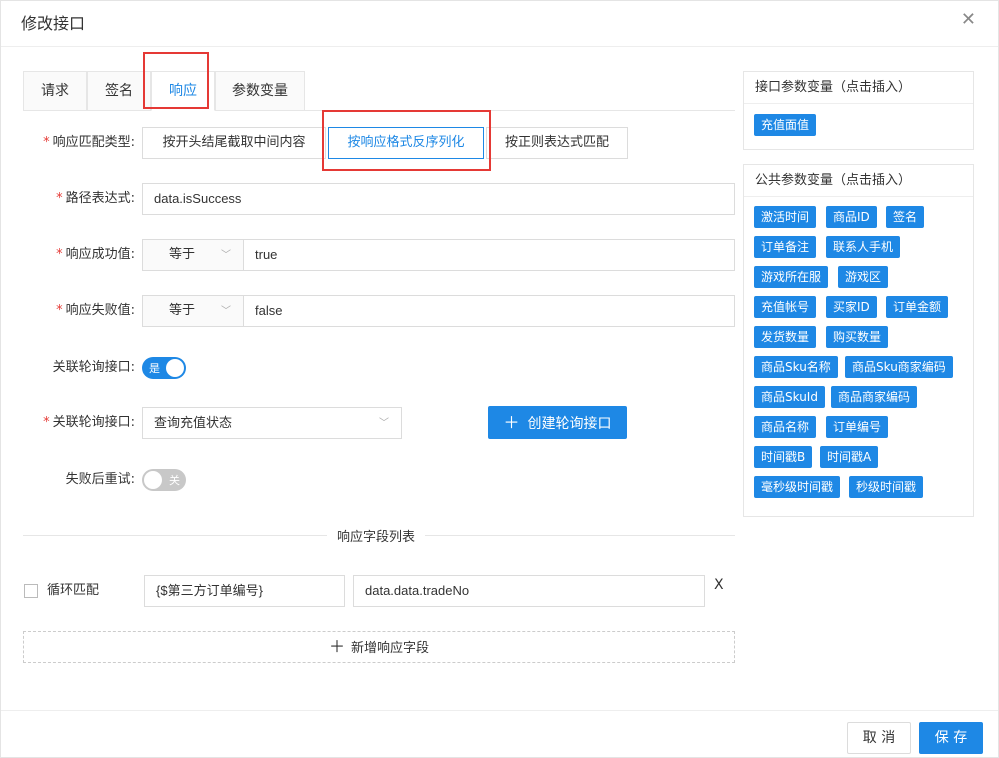 Image resolution: width=999 pixels, height=758 pixels. I want to click on retry-label: 失败后重试:, so click(100, 479).